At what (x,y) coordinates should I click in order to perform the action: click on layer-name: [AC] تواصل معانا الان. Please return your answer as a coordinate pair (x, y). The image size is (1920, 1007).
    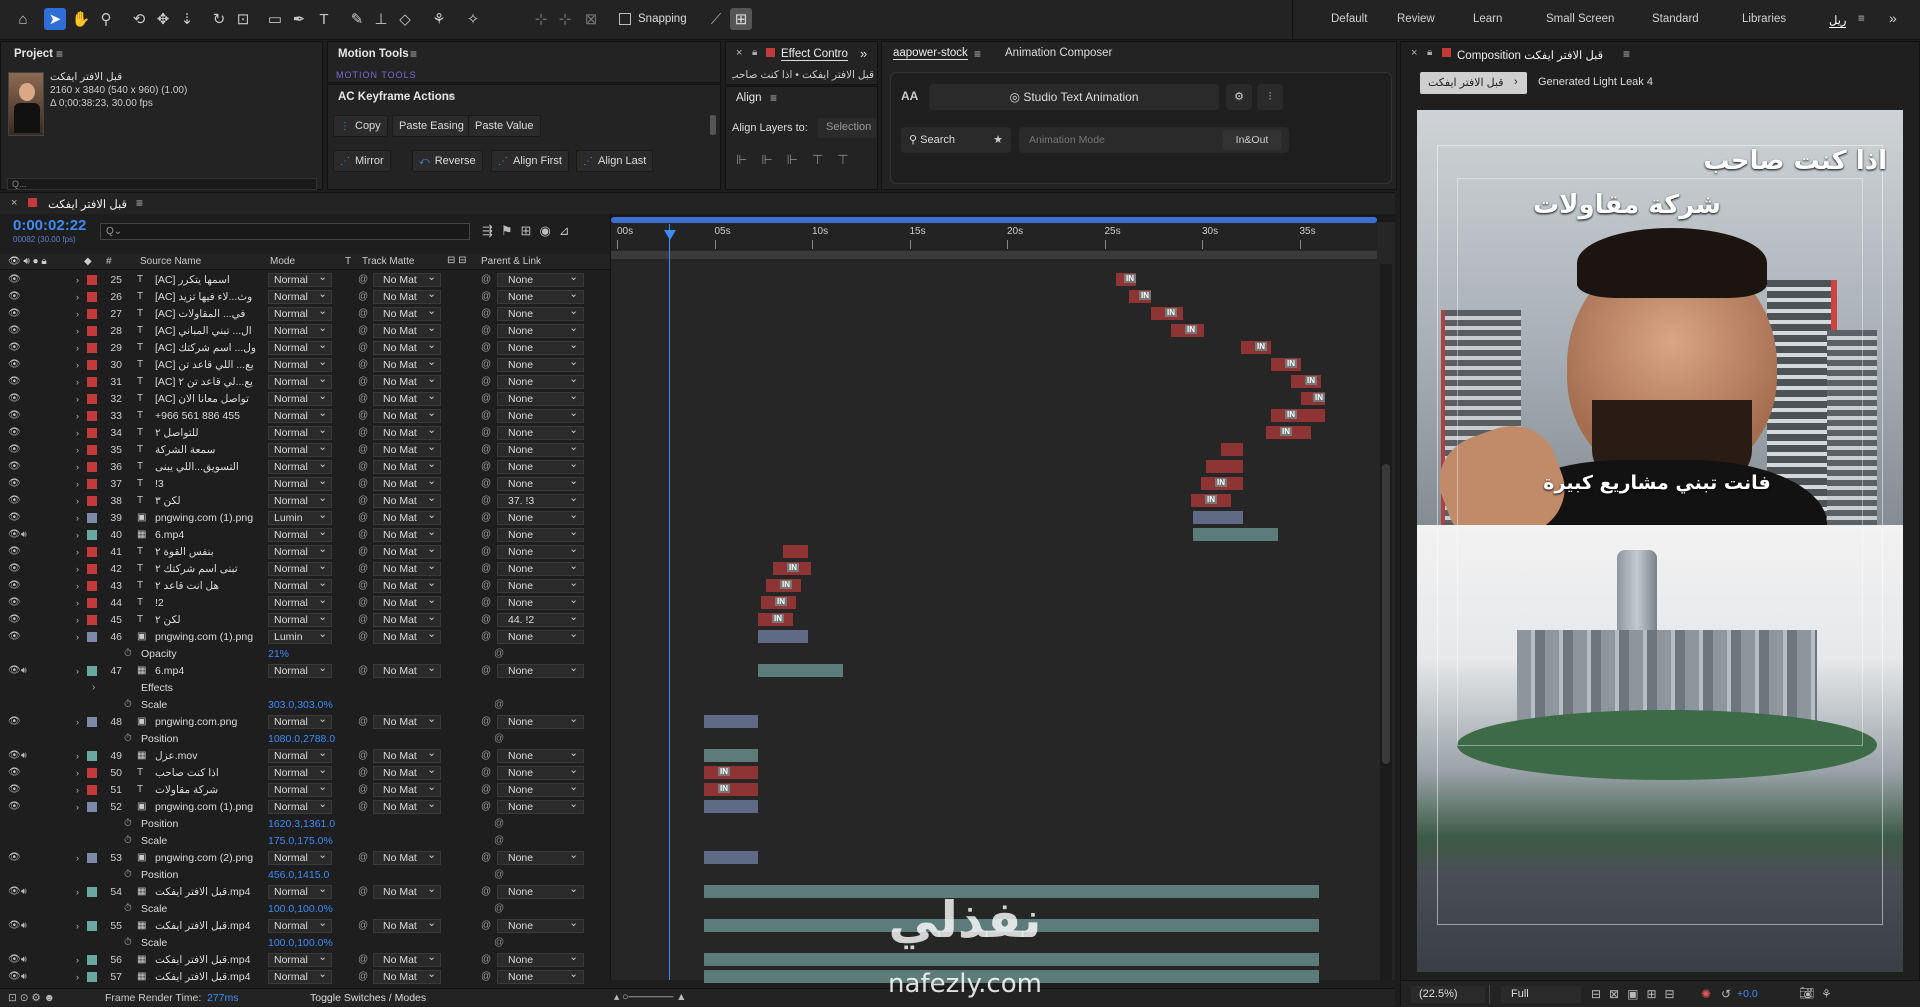
    Looking at the image, I should click on (211, 399).